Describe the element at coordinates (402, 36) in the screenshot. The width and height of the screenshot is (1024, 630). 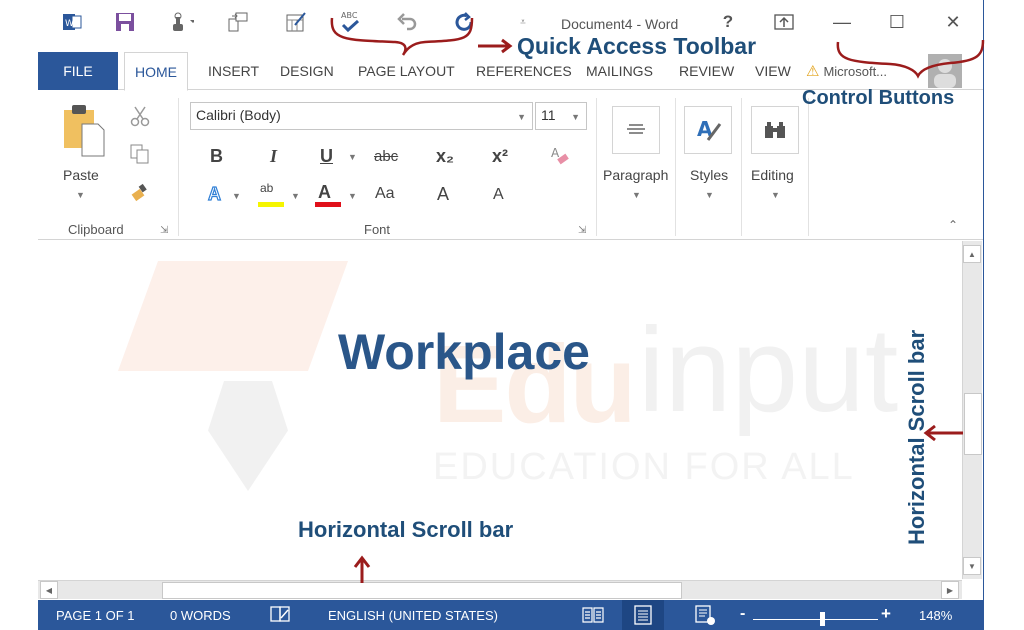
I see `quick-access-brace` at that location.